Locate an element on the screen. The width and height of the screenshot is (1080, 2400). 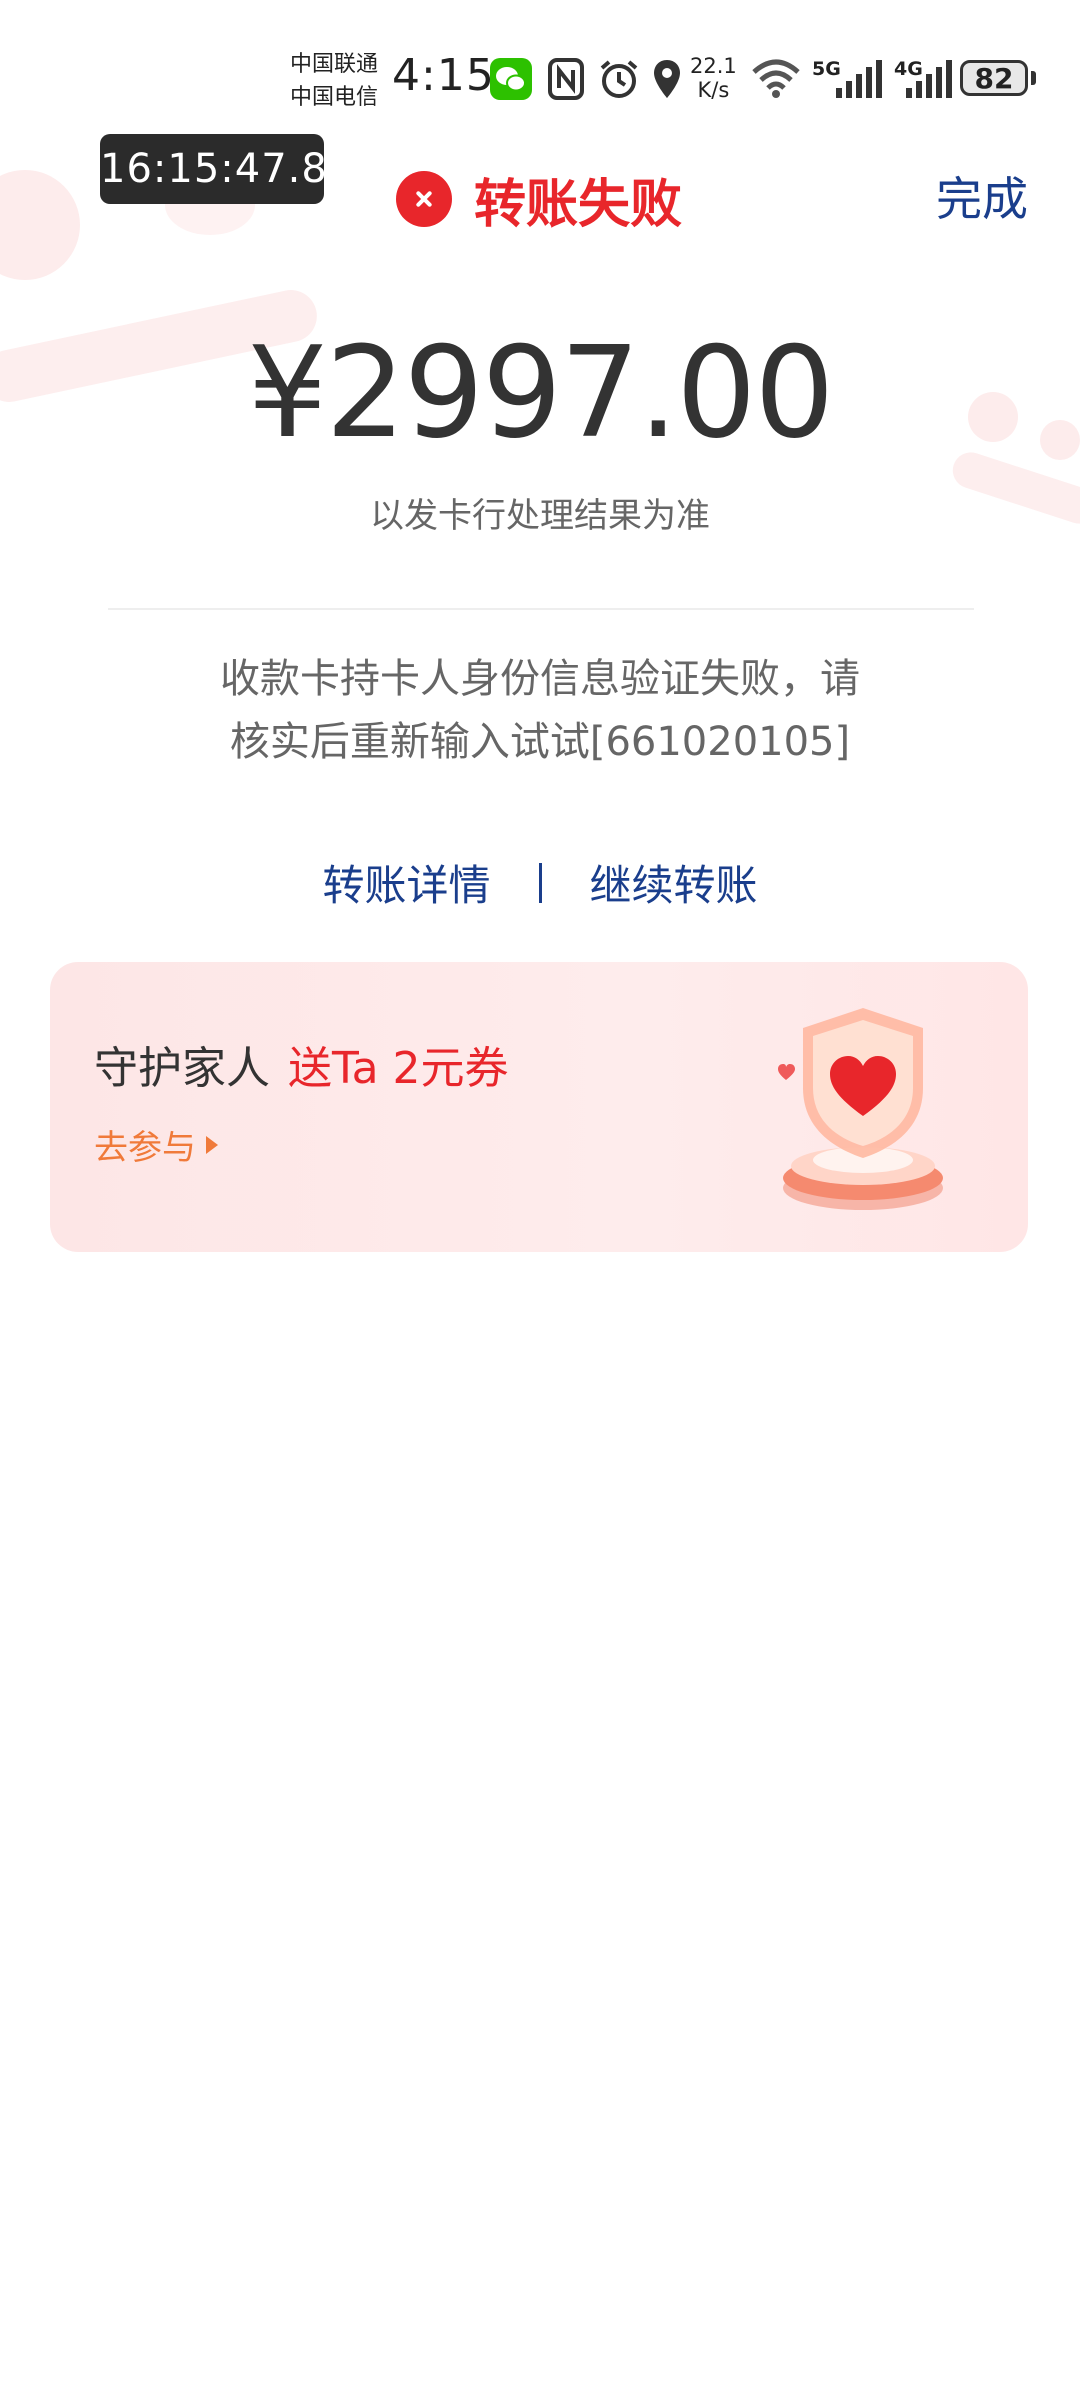
link-separator is located at coordinates (540, 882).